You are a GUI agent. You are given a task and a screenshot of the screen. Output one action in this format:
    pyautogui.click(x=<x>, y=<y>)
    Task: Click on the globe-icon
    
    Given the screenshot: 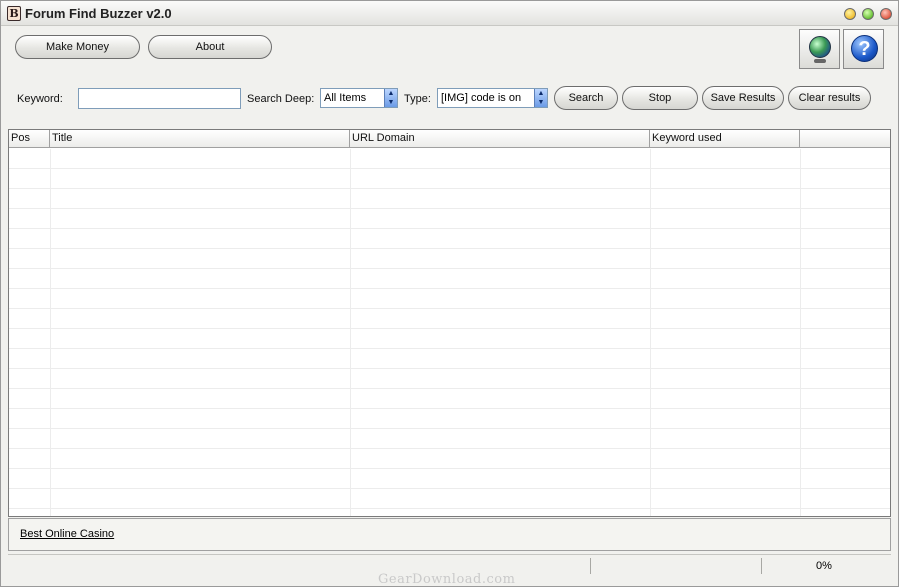 What is the action you would take?
    pyautogui.click(x=820, y=47)
    